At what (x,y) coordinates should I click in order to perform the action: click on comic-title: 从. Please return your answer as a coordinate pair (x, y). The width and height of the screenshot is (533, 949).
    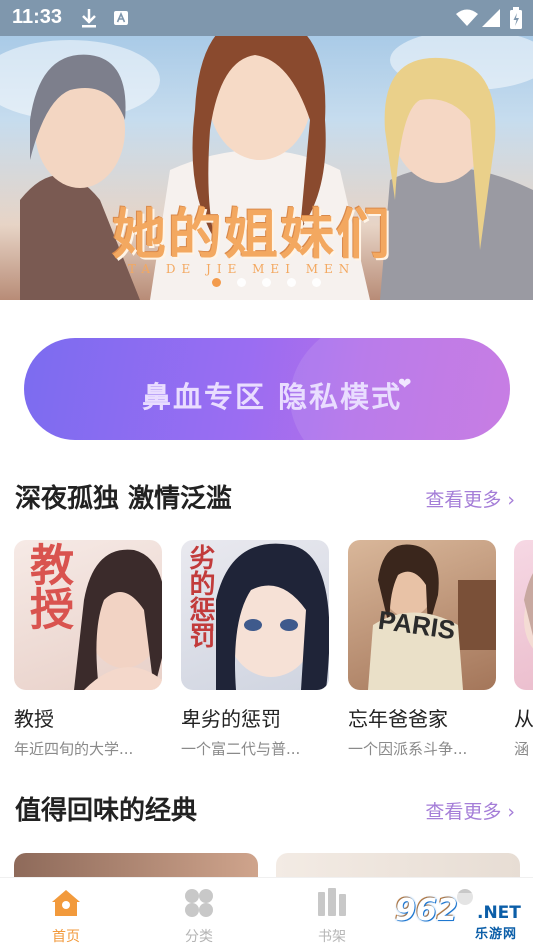
    Looking at the image, I should click on (523, 719).